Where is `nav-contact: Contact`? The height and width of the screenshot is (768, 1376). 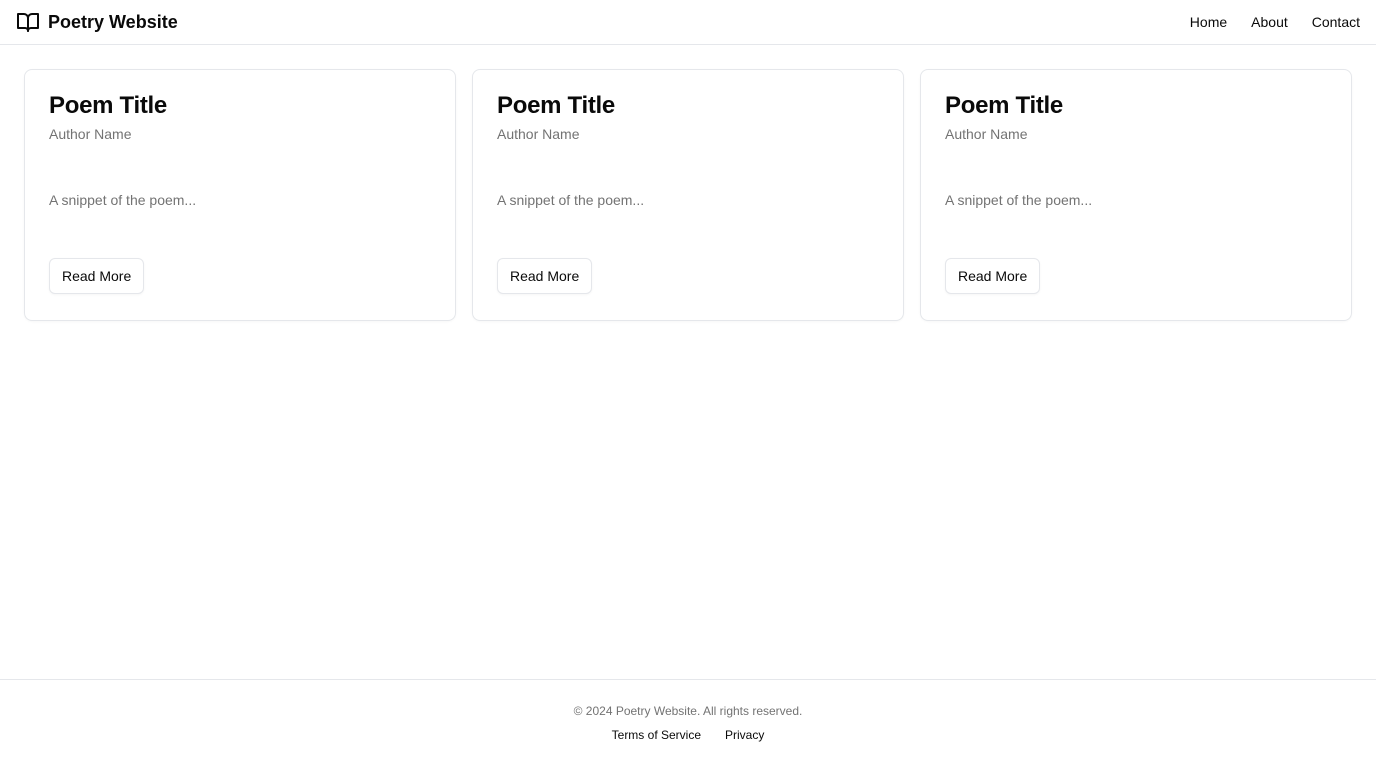 nav-contact: Contact is located at coordinates (1336, 22).